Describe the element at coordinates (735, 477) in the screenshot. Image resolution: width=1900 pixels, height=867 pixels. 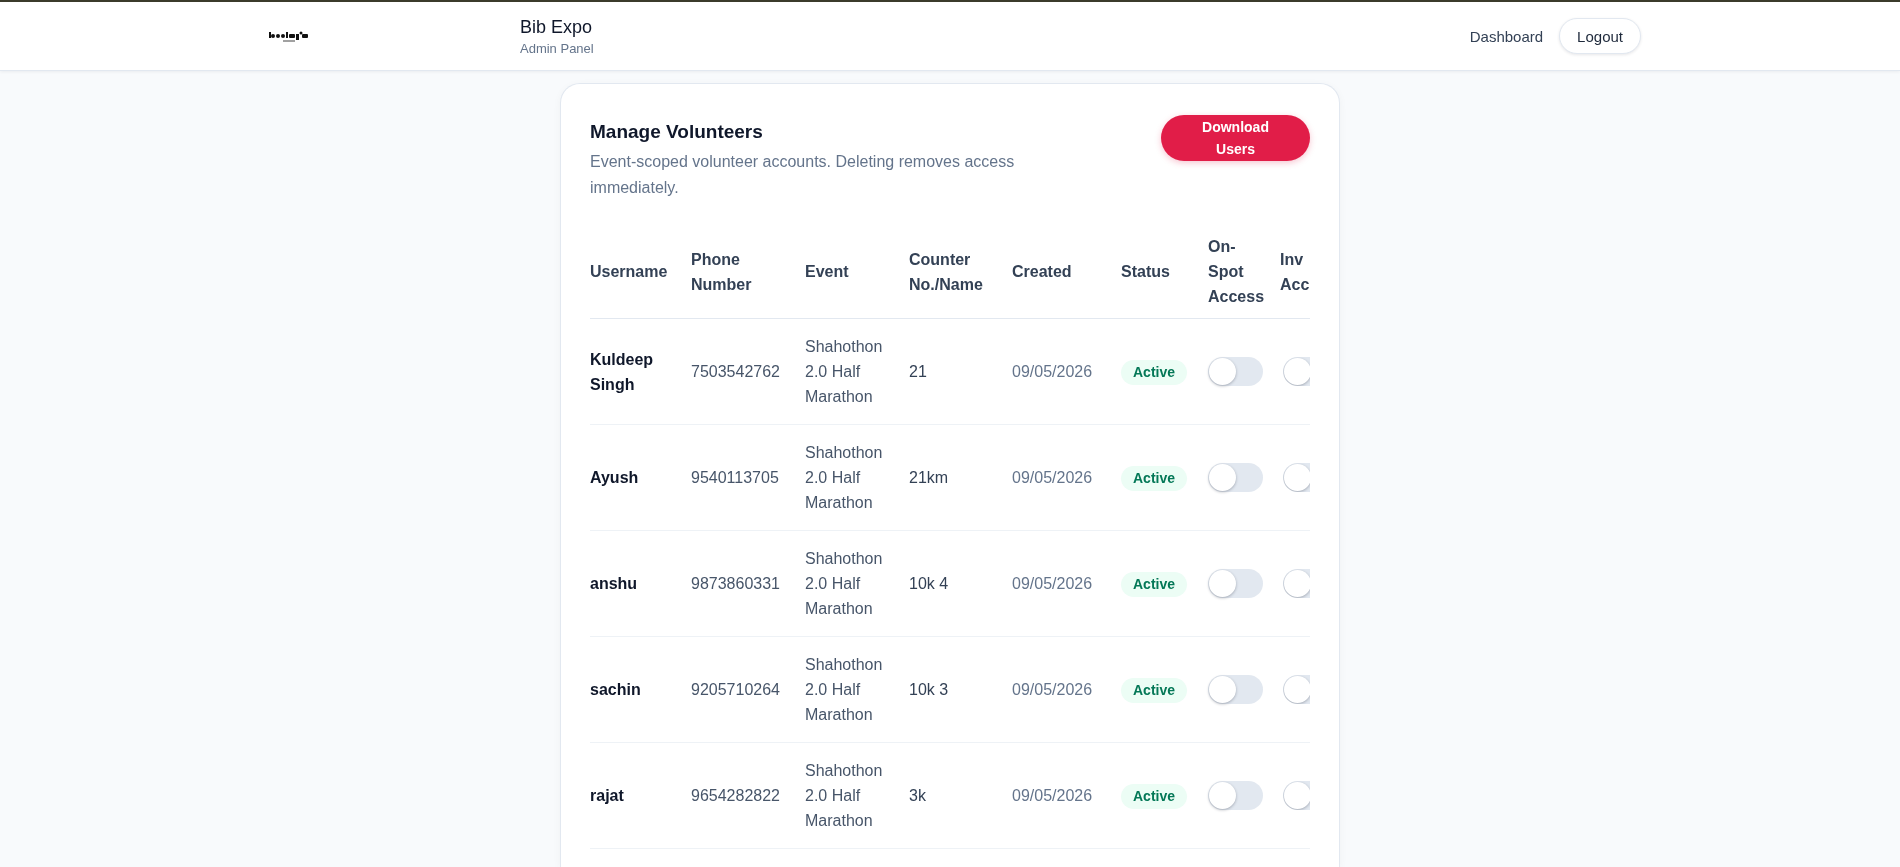
I see `phone-text: 9540113705` at that location.